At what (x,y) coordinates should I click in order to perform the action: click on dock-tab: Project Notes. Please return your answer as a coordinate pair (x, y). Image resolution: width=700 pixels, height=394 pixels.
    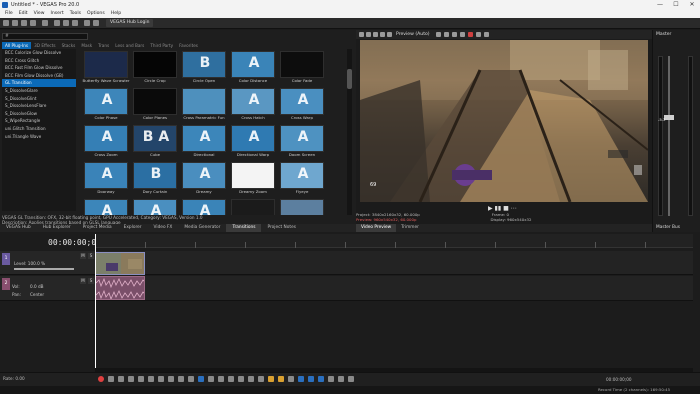
    Looking at the image, I should click on (281, 228).